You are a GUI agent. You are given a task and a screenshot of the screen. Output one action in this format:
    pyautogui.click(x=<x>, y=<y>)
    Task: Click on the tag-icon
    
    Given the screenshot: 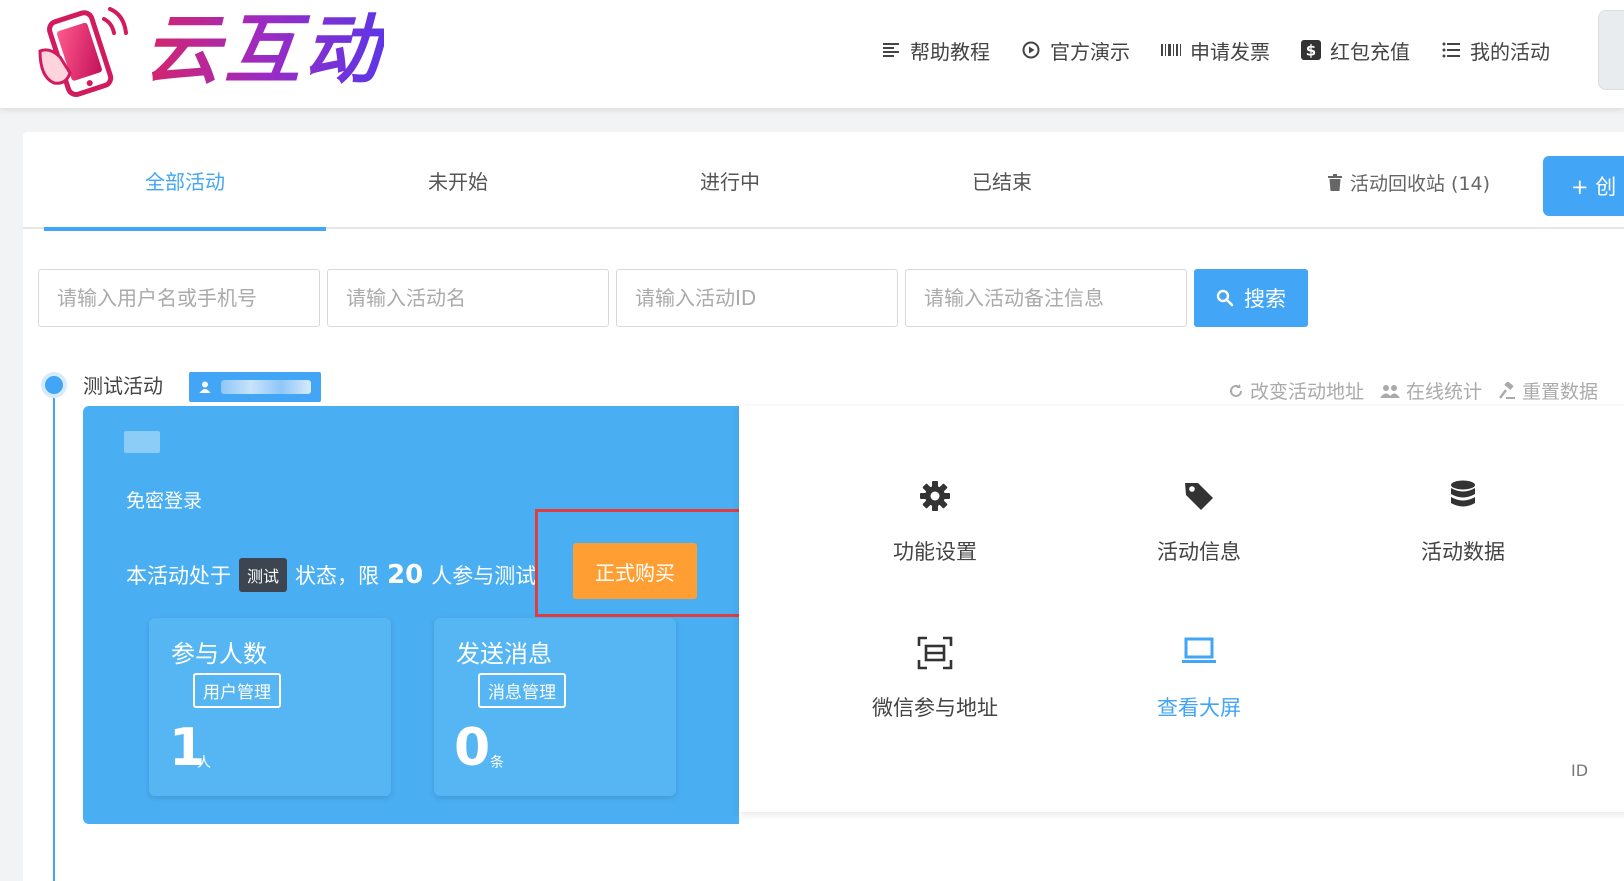 What is the action you would take?
    pyautogui.click(x=1199, y=498)
    